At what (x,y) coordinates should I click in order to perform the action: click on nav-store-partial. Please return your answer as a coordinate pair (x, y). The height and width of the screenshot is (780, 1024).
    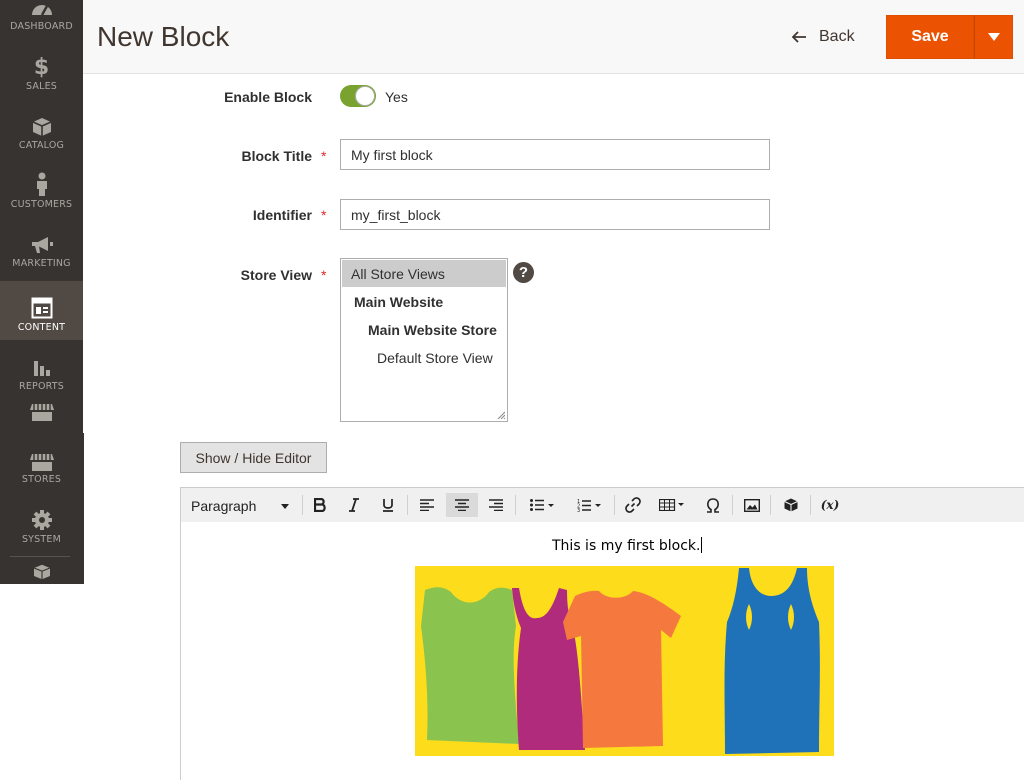
    Looking at the image, I should click on (41, 410).